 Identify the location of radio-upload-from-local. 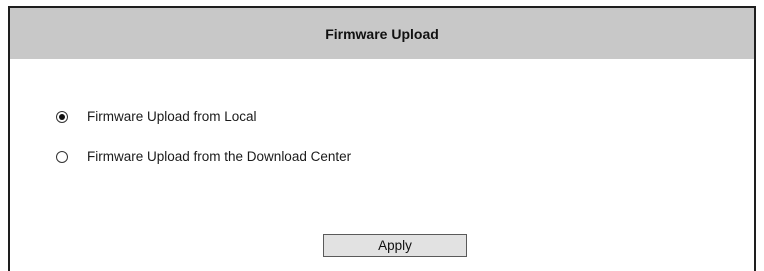
(62, 116).